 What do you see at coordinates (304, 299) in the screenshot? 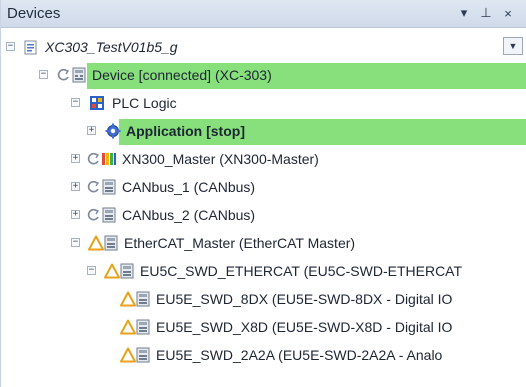
I see `eu5e-8dx-label: EU5E_SWD_8DX (EU5E-SWD-8DX - Digital IO` at bounding box center [304, 299].